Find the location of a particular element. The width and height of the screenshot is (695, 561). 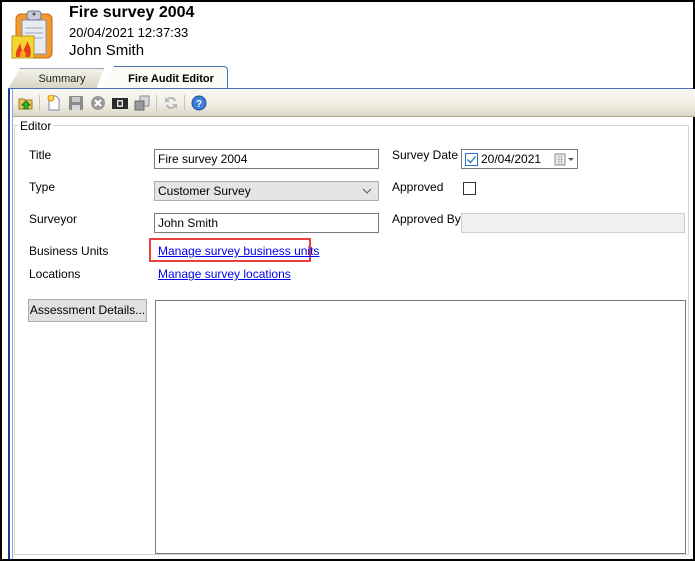

refresh-icon is located at coordinates (171, 103).